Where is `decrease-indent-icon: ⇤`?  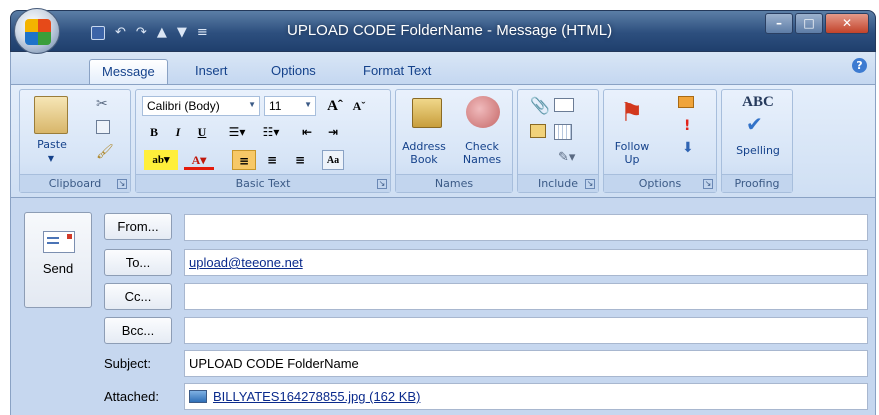
decrease-indent-icon: ⇤ is located at coordinates (307, 132).